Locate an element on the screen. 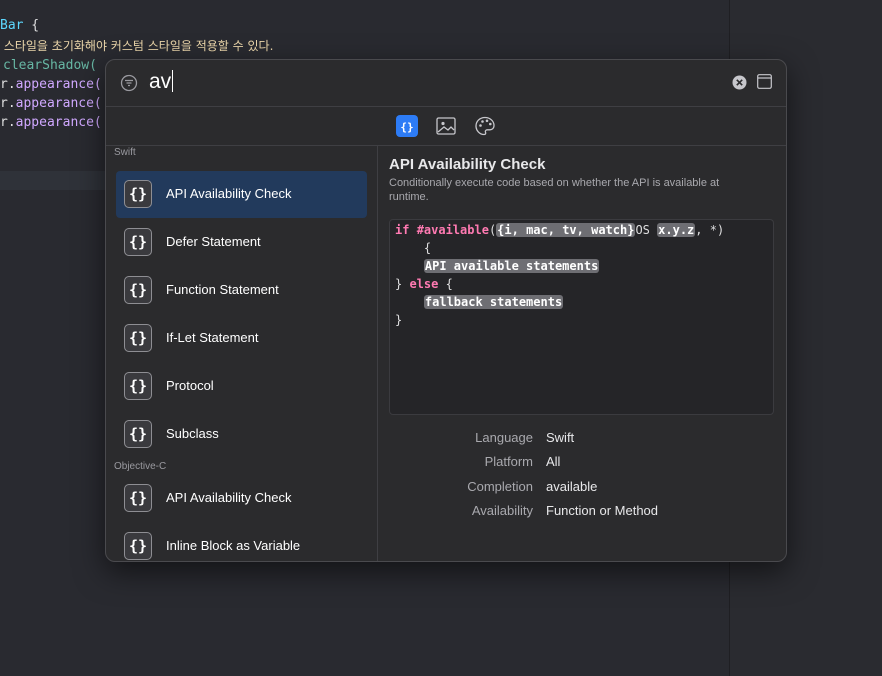 This screenshot has width=882, height=676. search-input: av is located at coordinates (161, 82).